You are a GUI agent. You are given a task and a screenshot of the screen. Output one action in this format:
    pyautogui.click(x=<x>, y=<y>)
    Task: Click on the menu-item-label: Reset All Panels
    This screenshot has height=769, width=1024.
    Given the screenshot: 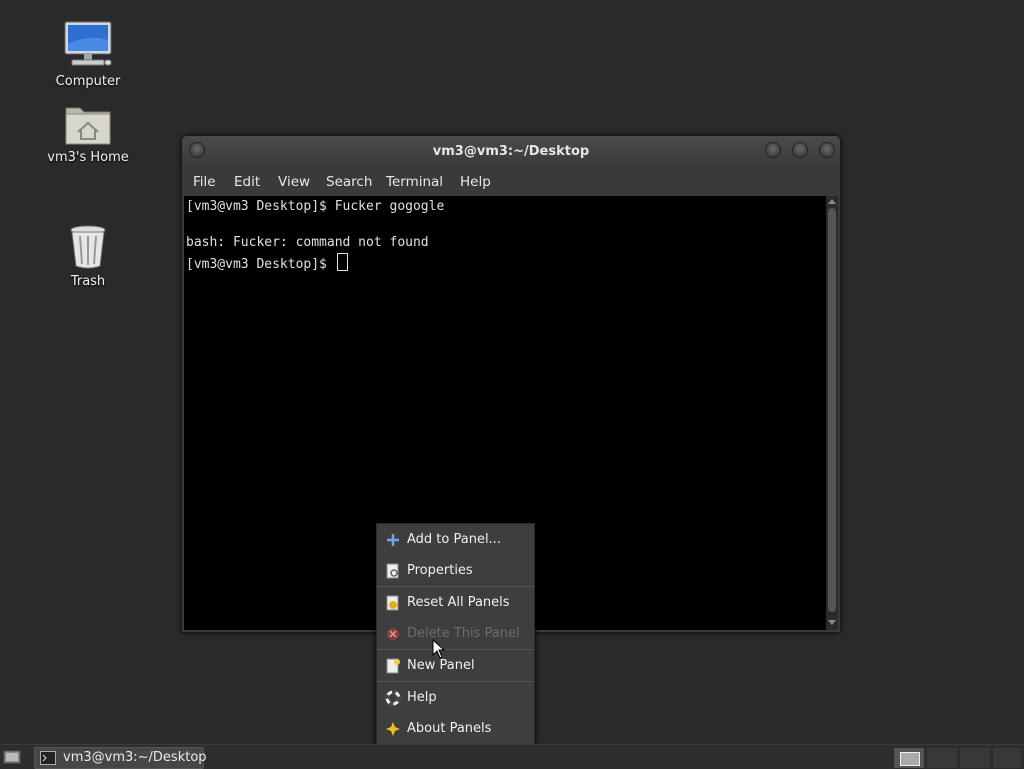 What is the action you would take?
    pyautogui.click(x=458, y=602)
    